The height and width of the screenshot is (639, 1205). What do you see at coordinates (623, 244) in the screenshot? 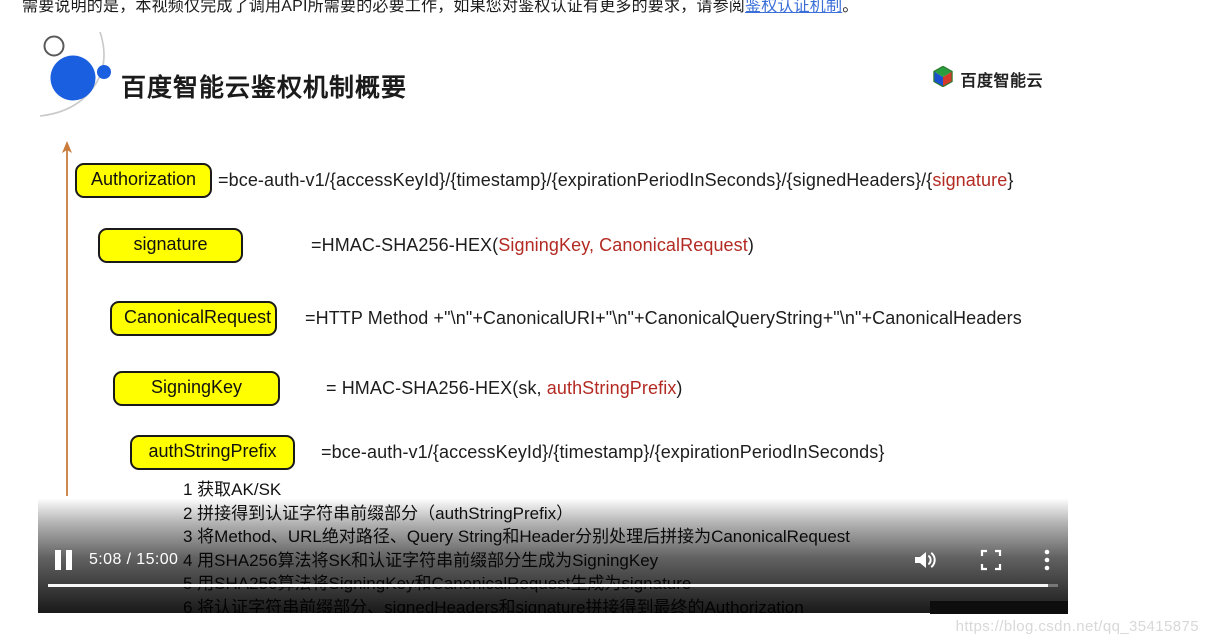
I see `expr-highlight: SigningKey, CanonicalRequest` at bounding box center [623, 244].